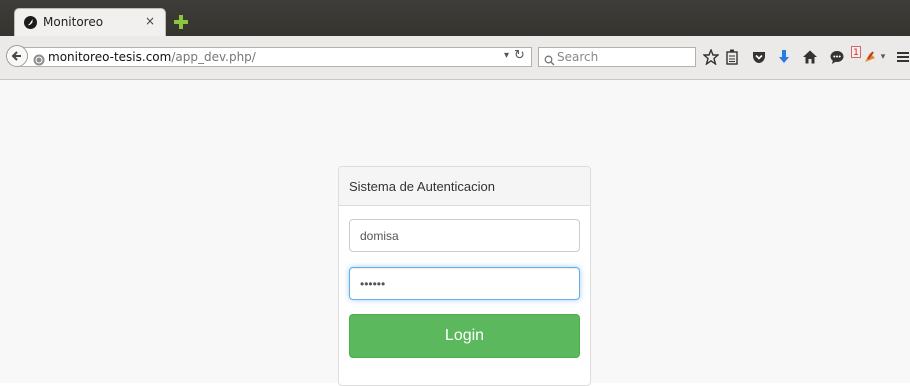 Image resolution: width=910 pixels, height=386 pixels. What do you see at coordinates (464, 283) in the screenshot?
I see `password-input` at bounding box center [464, 283].